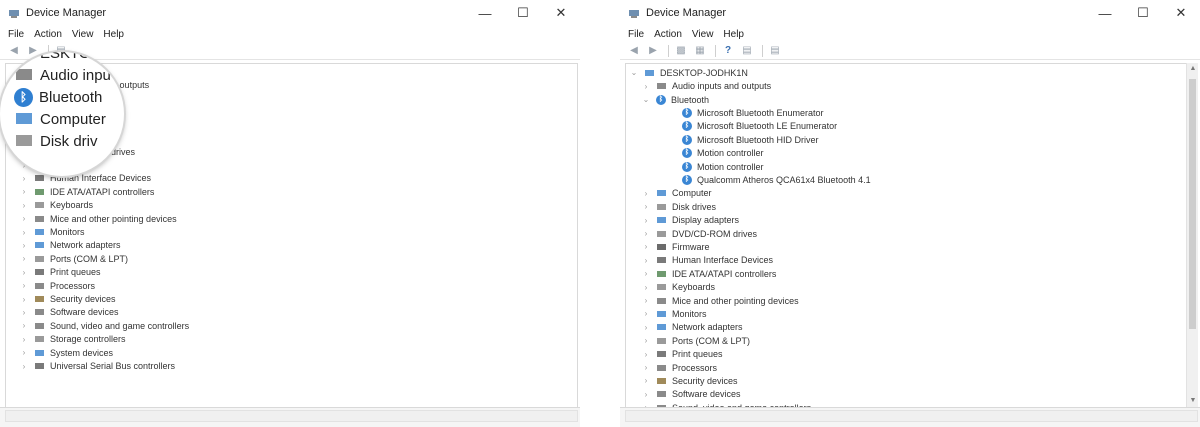 The width and height of the screenshot is (1200, 427). I want to click on tree-item: ⌄ ᛒ Bluetooth, so click(675, 99).